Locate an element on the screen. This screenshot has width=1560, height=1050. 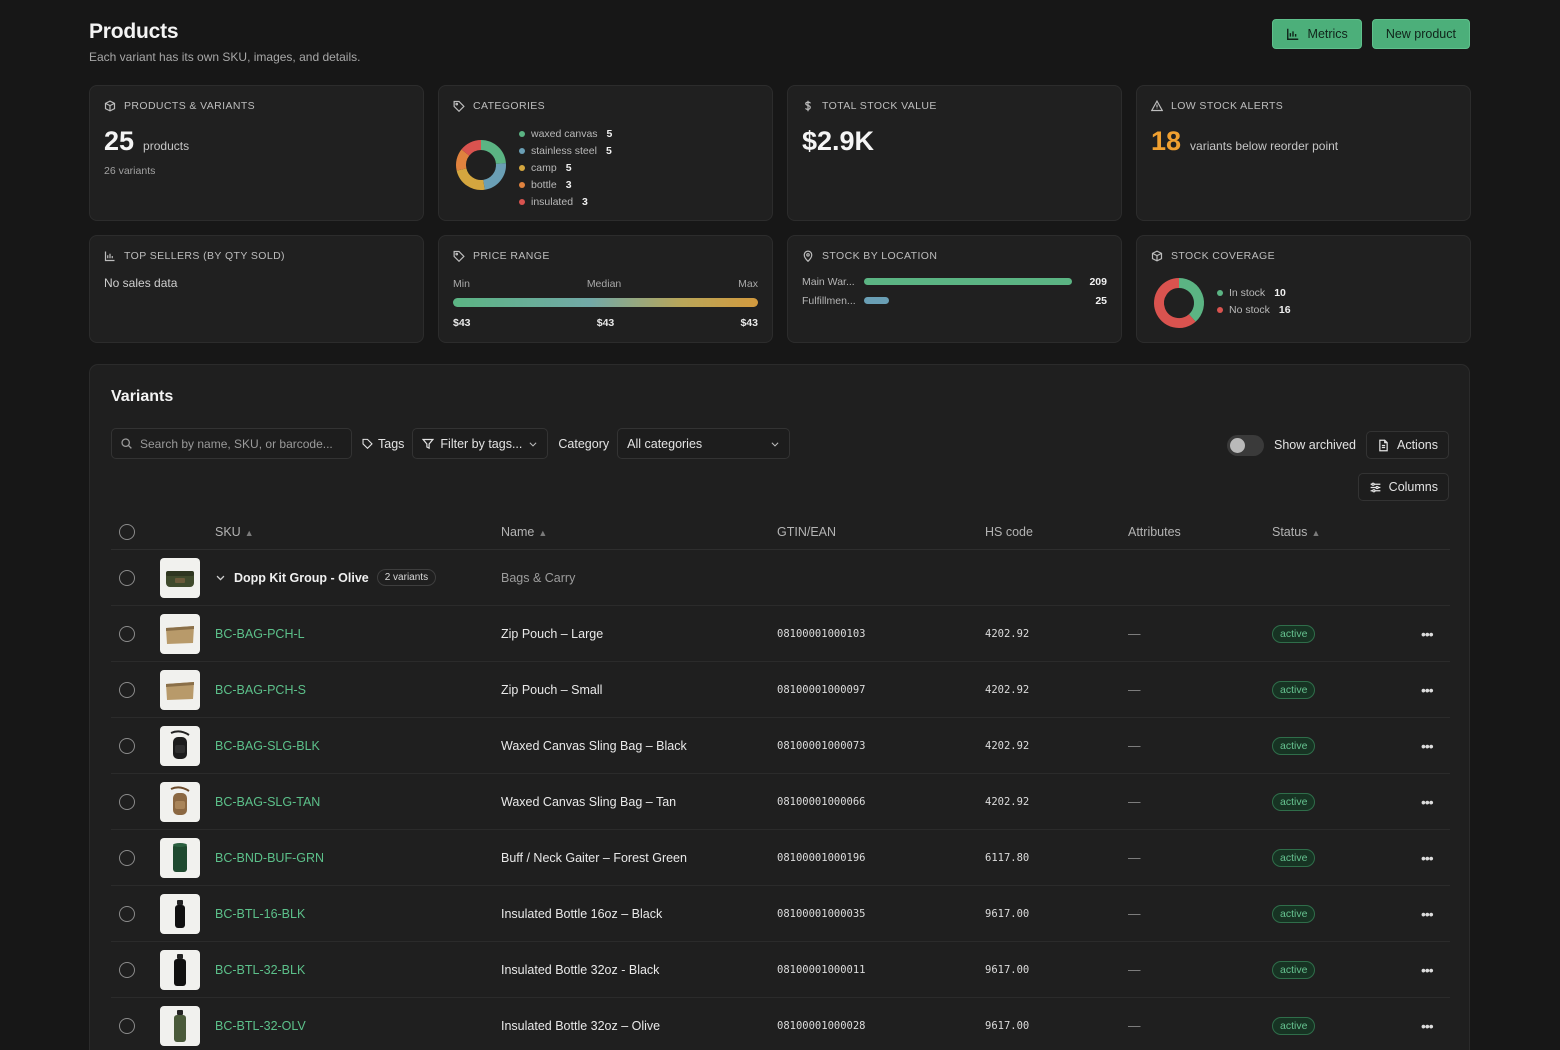
sliders-icon is located at coordinates (1375, 487).